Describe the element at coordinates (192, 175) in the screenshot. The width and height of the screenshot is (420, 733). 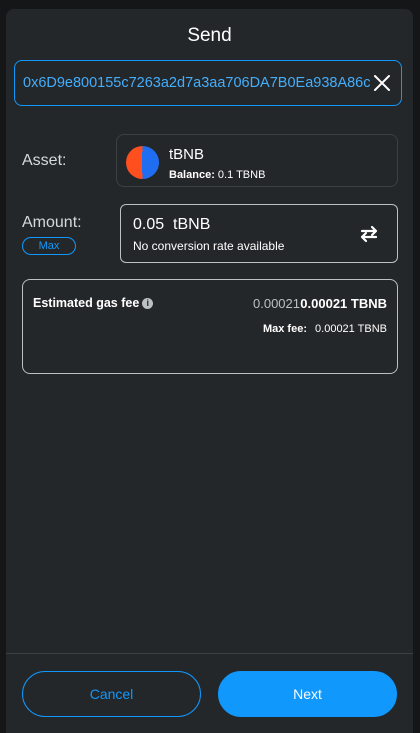
I see `balance-label: Balance:` at that location.